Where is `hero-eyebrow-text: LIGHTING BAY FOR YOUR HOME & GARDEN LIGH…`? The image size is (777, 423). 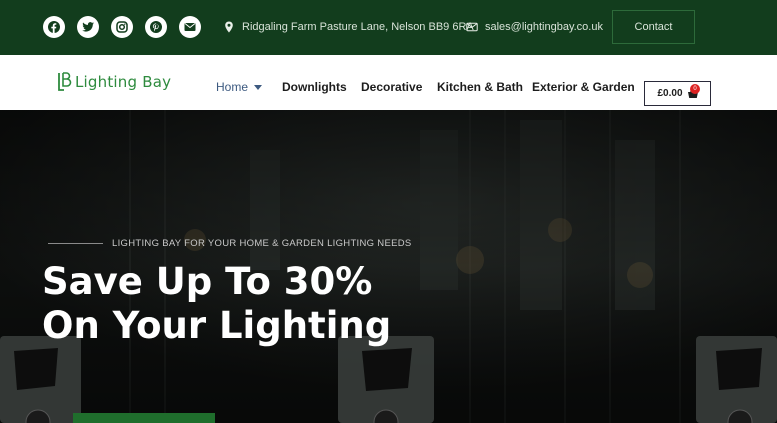
hero-eyebrow-text: LIGHTING BAY FOR YOUR HOME & GARDEN LIGH… is located at coordinates (262, 243).